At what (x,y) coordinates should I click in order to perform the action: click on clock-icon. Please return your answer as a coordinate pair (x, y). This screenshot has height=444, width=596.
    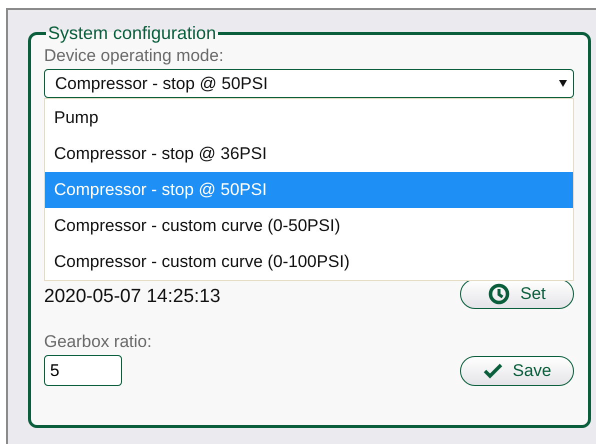
    Looking at the image, I should click on (499, 294).